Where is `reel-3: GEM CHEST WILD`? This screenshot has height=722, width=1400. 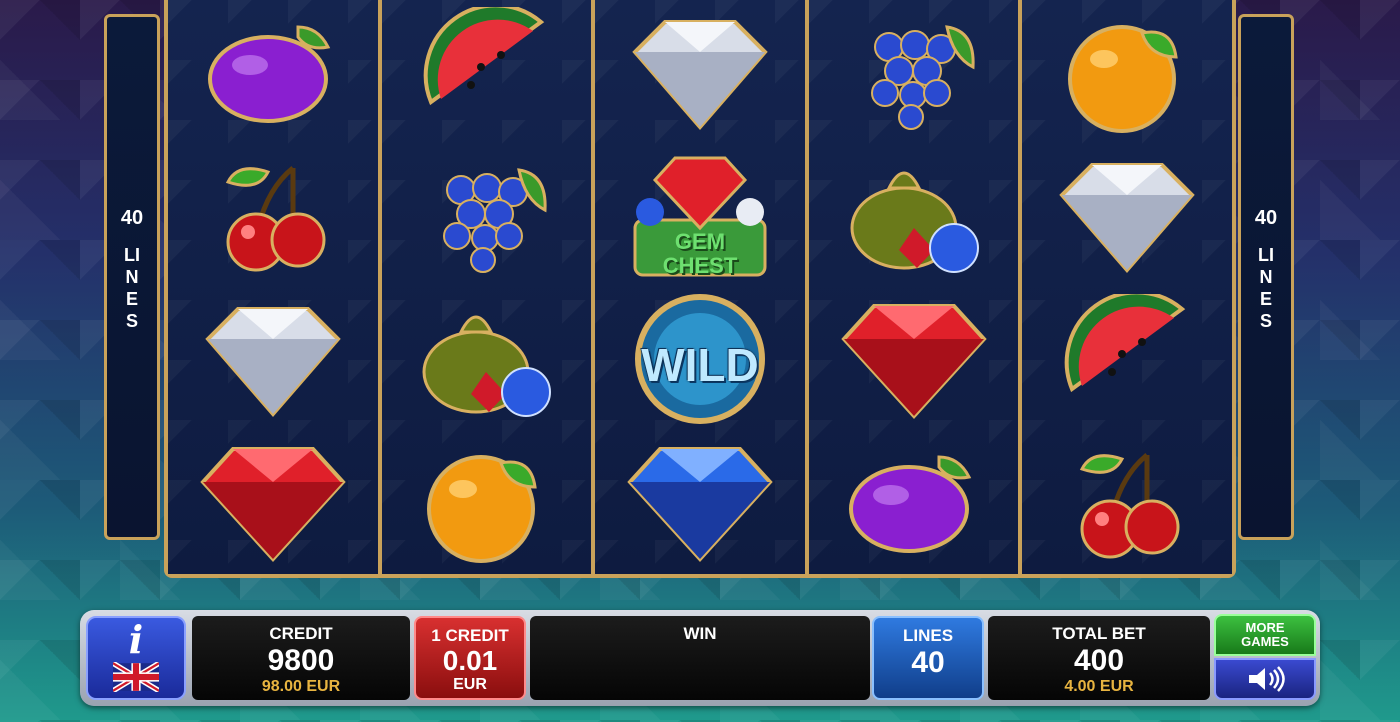
reel-3: GEM CHEST WILD is located at coordinates (700, 287).